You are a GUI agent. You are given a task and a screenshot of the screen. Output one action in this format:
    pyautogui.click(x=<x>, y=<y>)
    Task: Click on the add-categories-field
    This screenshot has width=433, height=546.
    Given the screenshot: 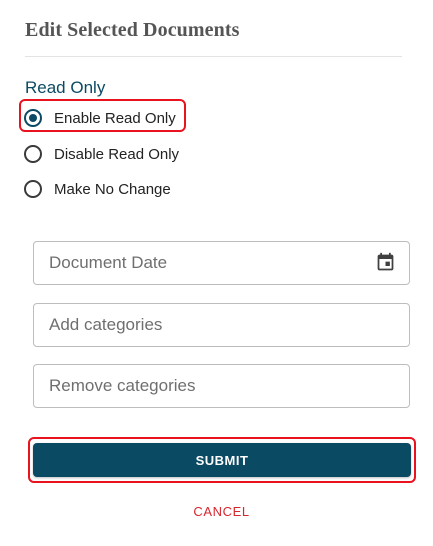 What is the action you would take?
    pyautogui.click(x=221, y=325)
    